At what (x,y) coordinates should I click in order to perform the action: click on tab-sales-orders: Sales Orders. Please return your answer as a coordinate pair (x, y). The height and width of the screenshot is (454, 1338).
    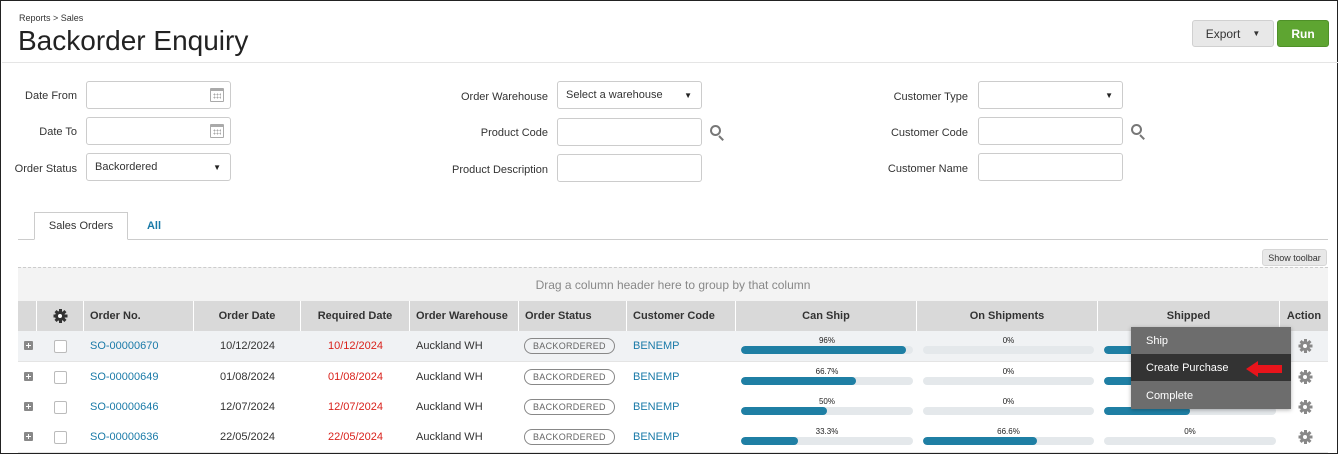
    Looking at the image, I should click on (81, 226).